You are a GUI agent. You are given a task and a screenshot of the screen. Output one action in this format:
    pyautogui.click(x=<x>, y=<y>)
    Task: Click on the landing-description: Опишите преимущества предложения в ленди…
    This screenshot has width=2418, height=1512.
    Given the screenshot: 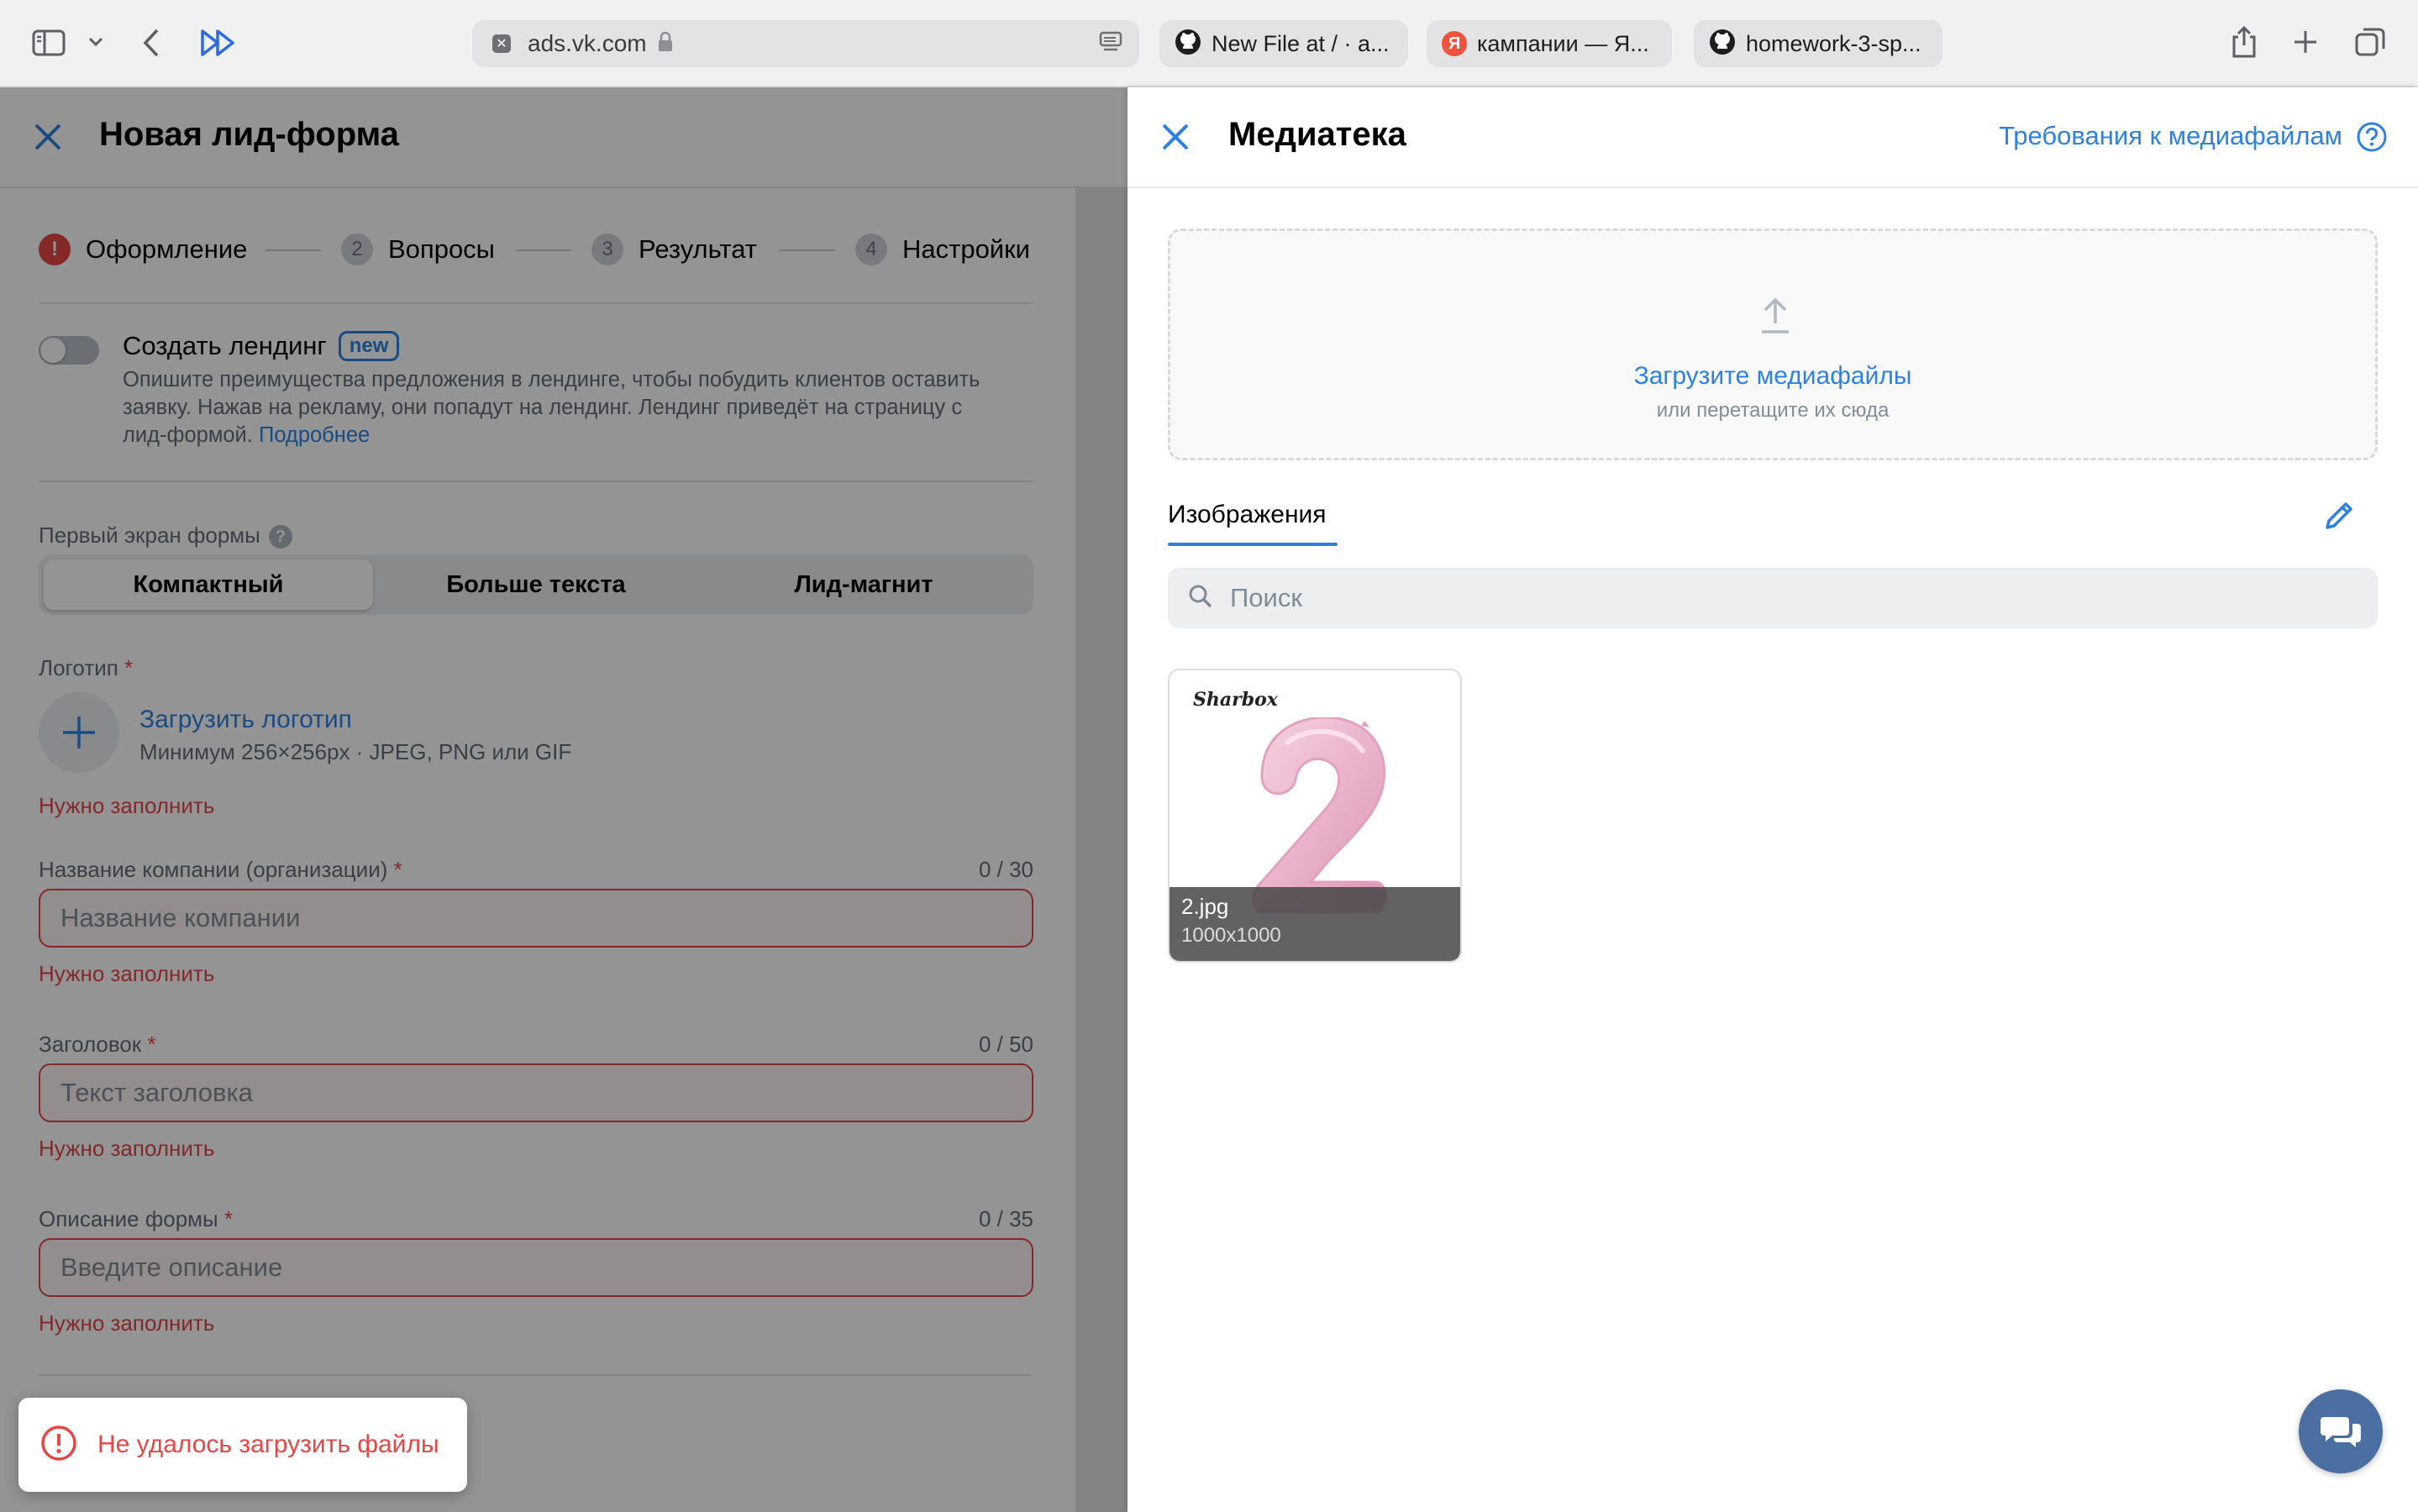 What is the action you would take?
    pyautogui.click(x=564, y=407)
    